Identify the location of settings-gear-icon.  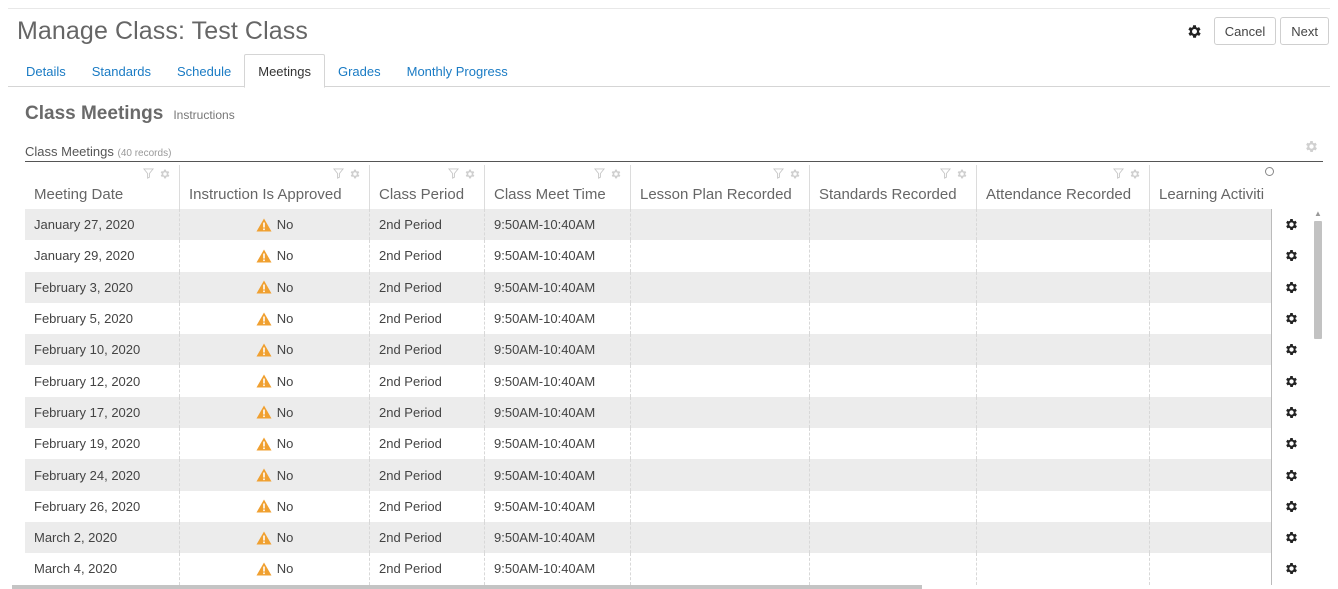
(1195, 31).